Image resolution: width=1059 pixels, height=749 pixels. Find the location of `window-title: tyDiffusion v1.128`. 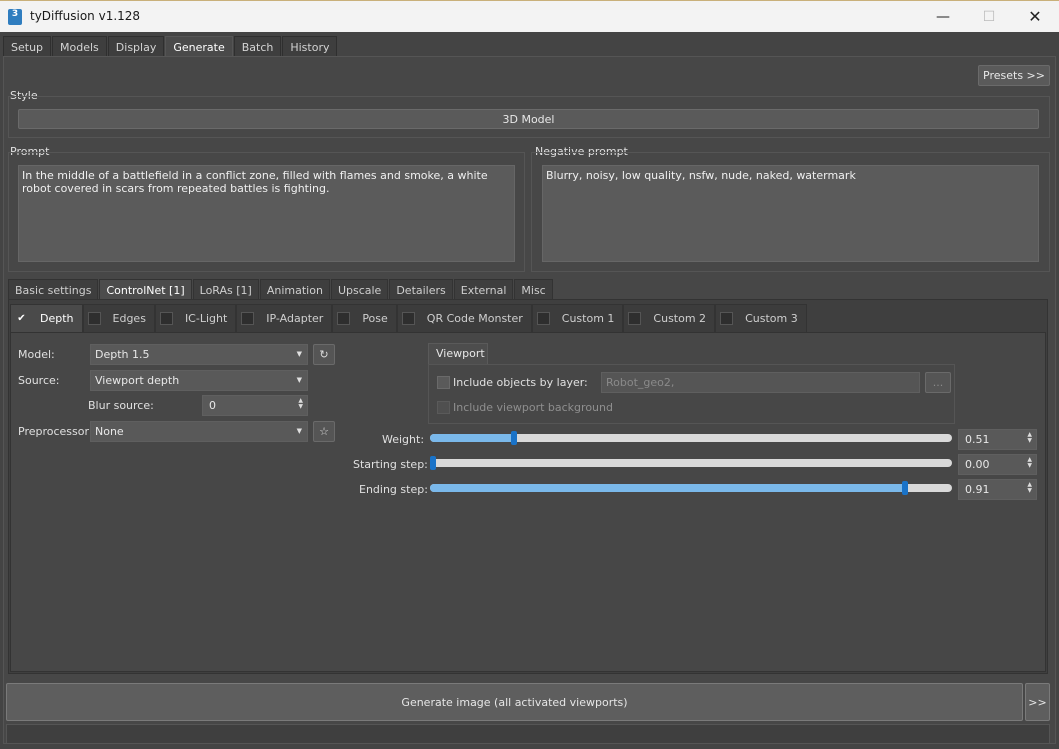

window-title: tyDiffusion v1.128 is located at coordinates (85, 16).